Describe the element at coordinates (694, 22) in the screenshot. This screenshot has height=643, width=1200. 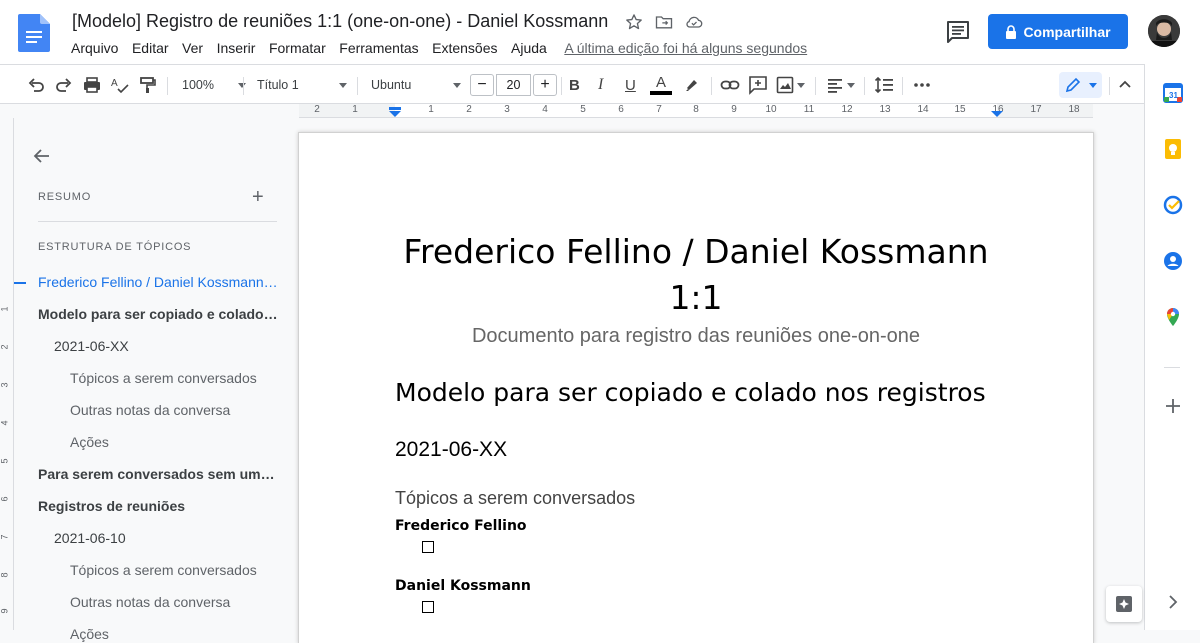
I see `cloud-saved-icon` at that location.